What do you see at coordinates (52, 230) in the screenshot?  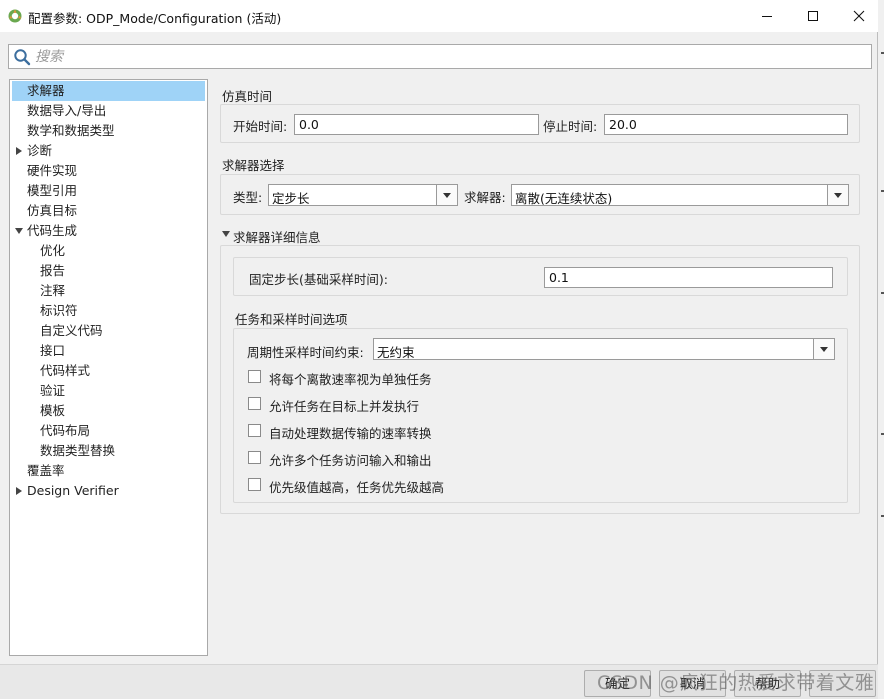 I see `tree-item-label: 代码生成` at bounding box center [52, 230].